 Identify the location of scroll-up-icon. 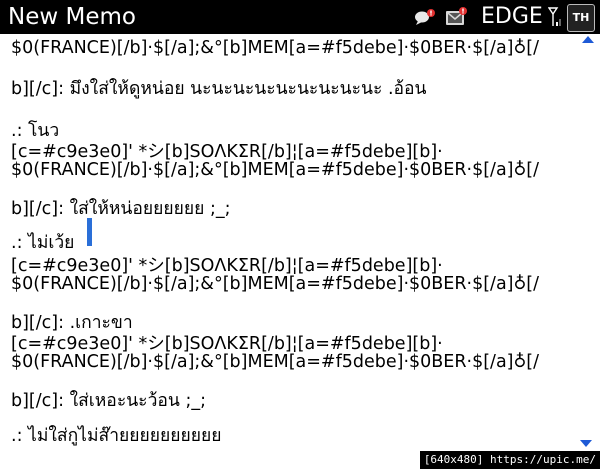
(588, 39).